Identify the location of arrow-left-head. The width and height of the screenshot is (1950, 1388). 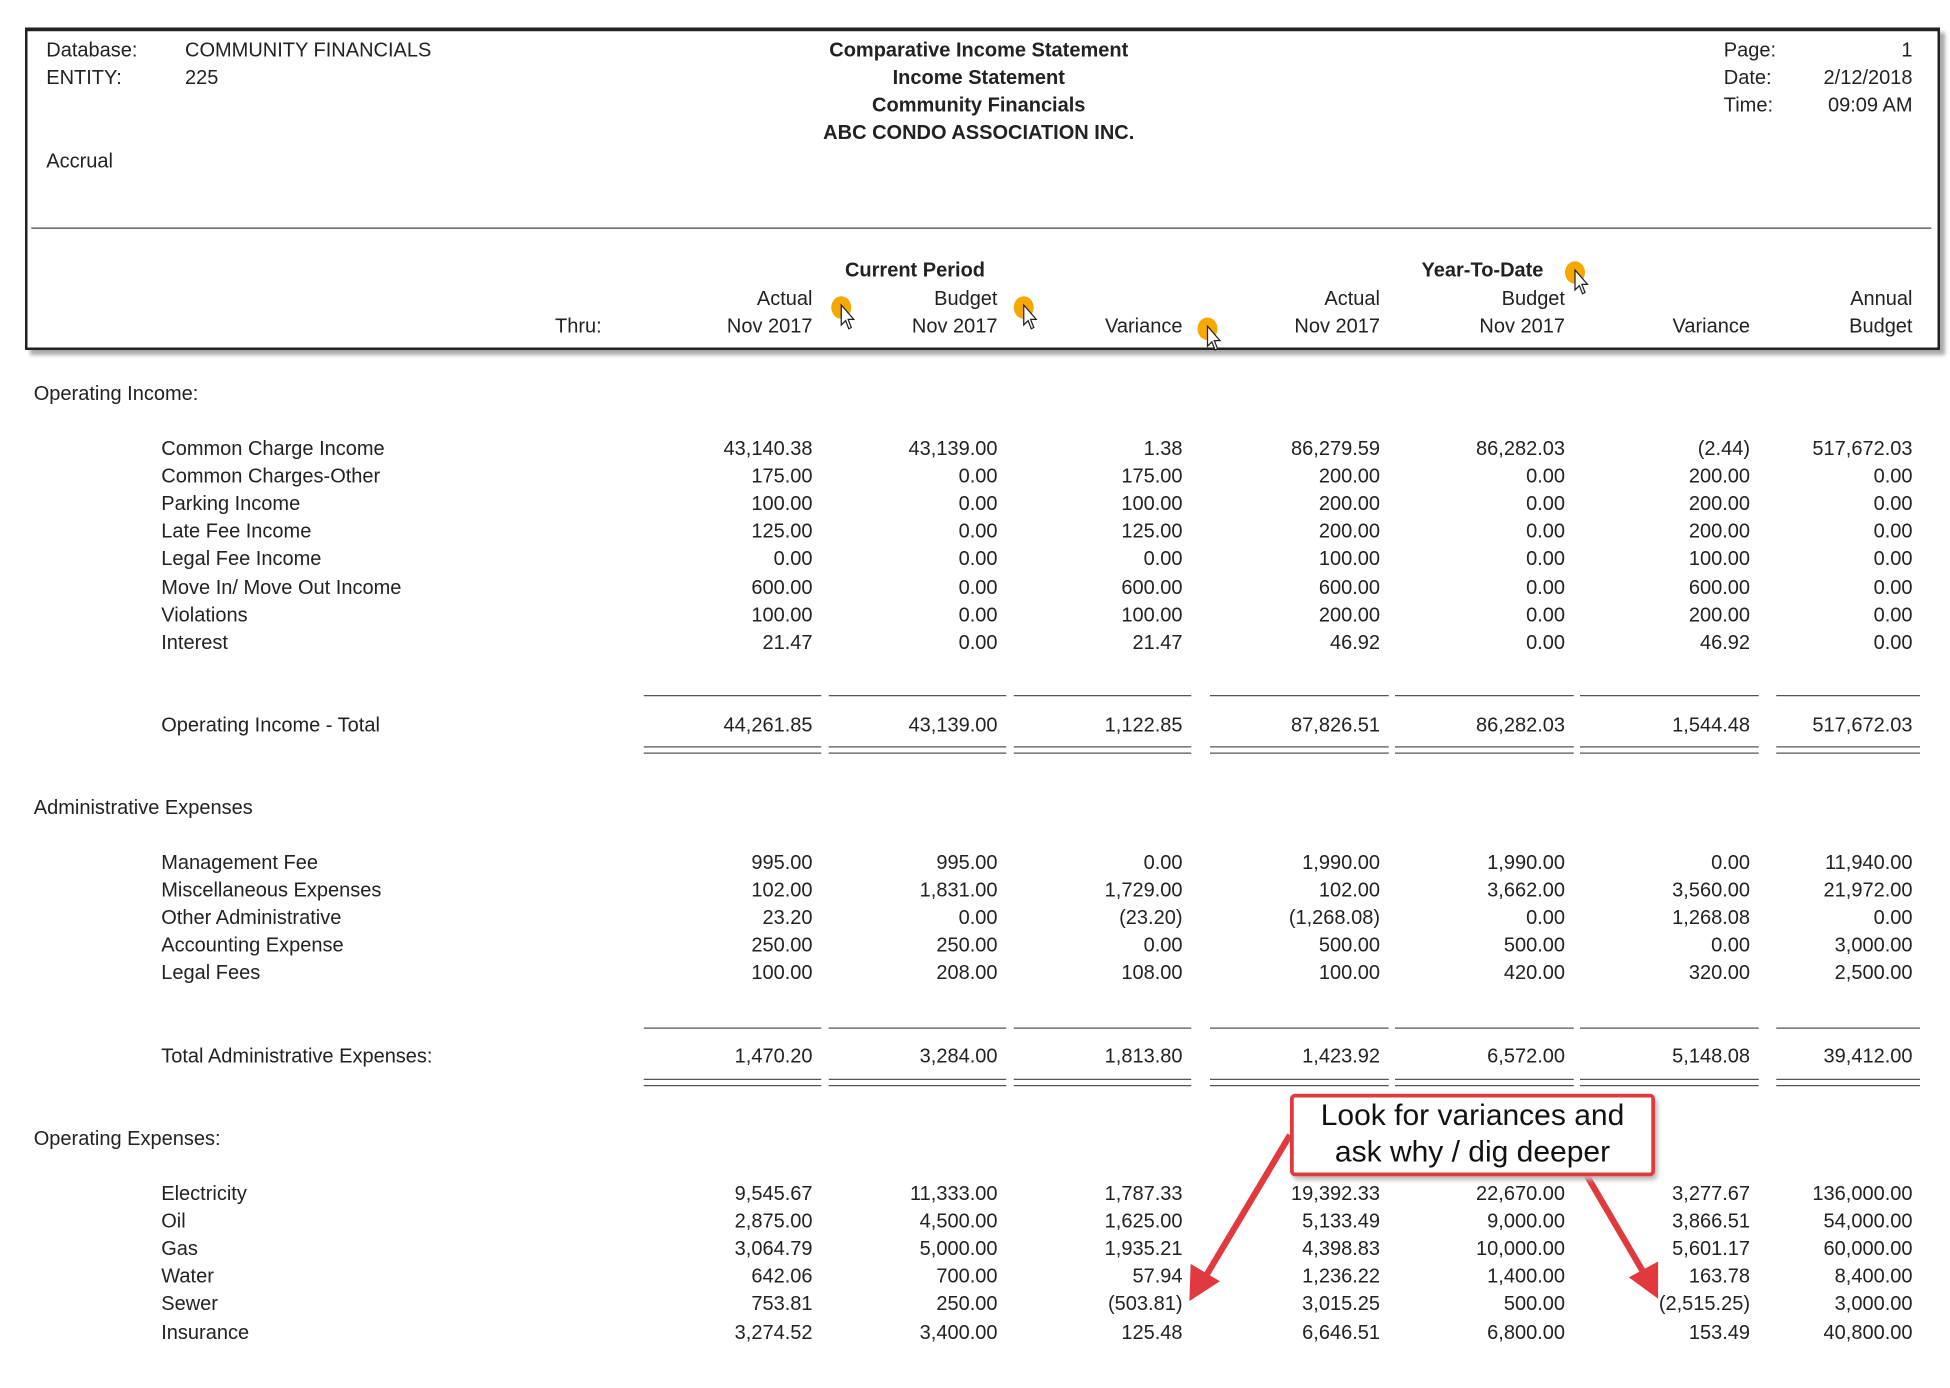
(1204, 1282).